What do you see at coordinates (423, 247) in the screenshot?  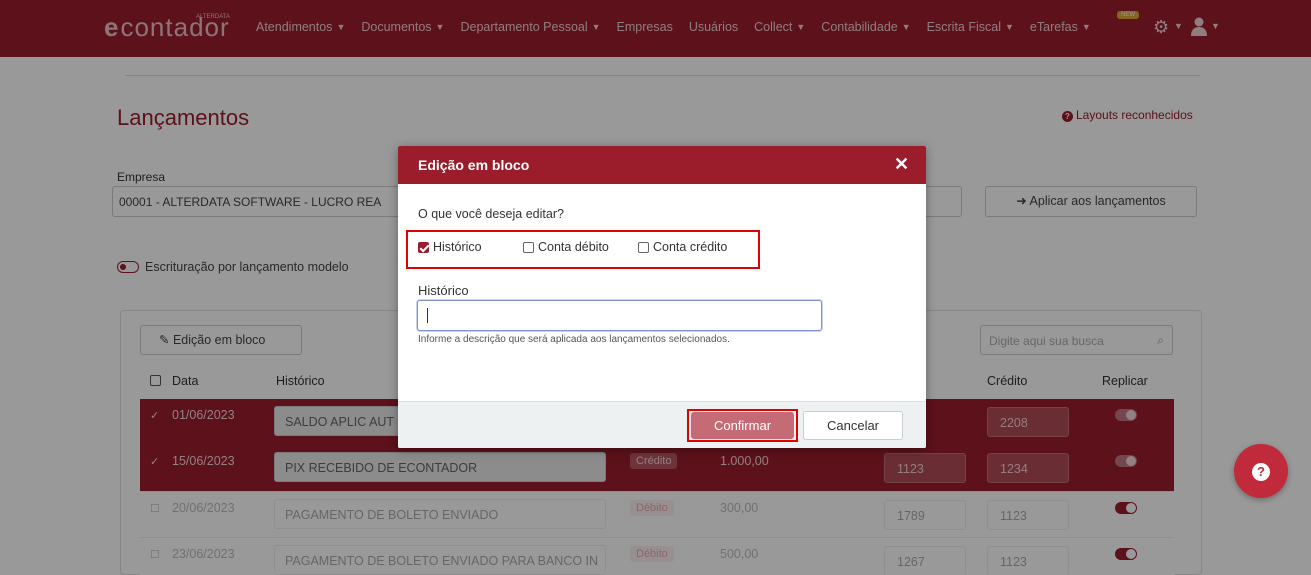 I see `checkbox-checked` at bounding box center [423, 247].